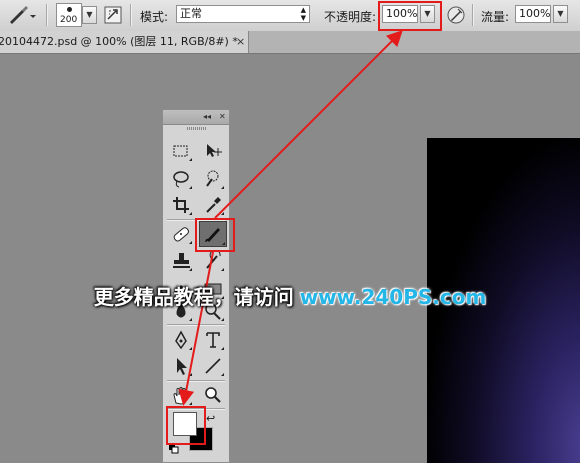  What do you see at coordinates (350, 17) in the screenshot?
I see `opacity-label: 不透明度:` at bounding box center [350, 17].